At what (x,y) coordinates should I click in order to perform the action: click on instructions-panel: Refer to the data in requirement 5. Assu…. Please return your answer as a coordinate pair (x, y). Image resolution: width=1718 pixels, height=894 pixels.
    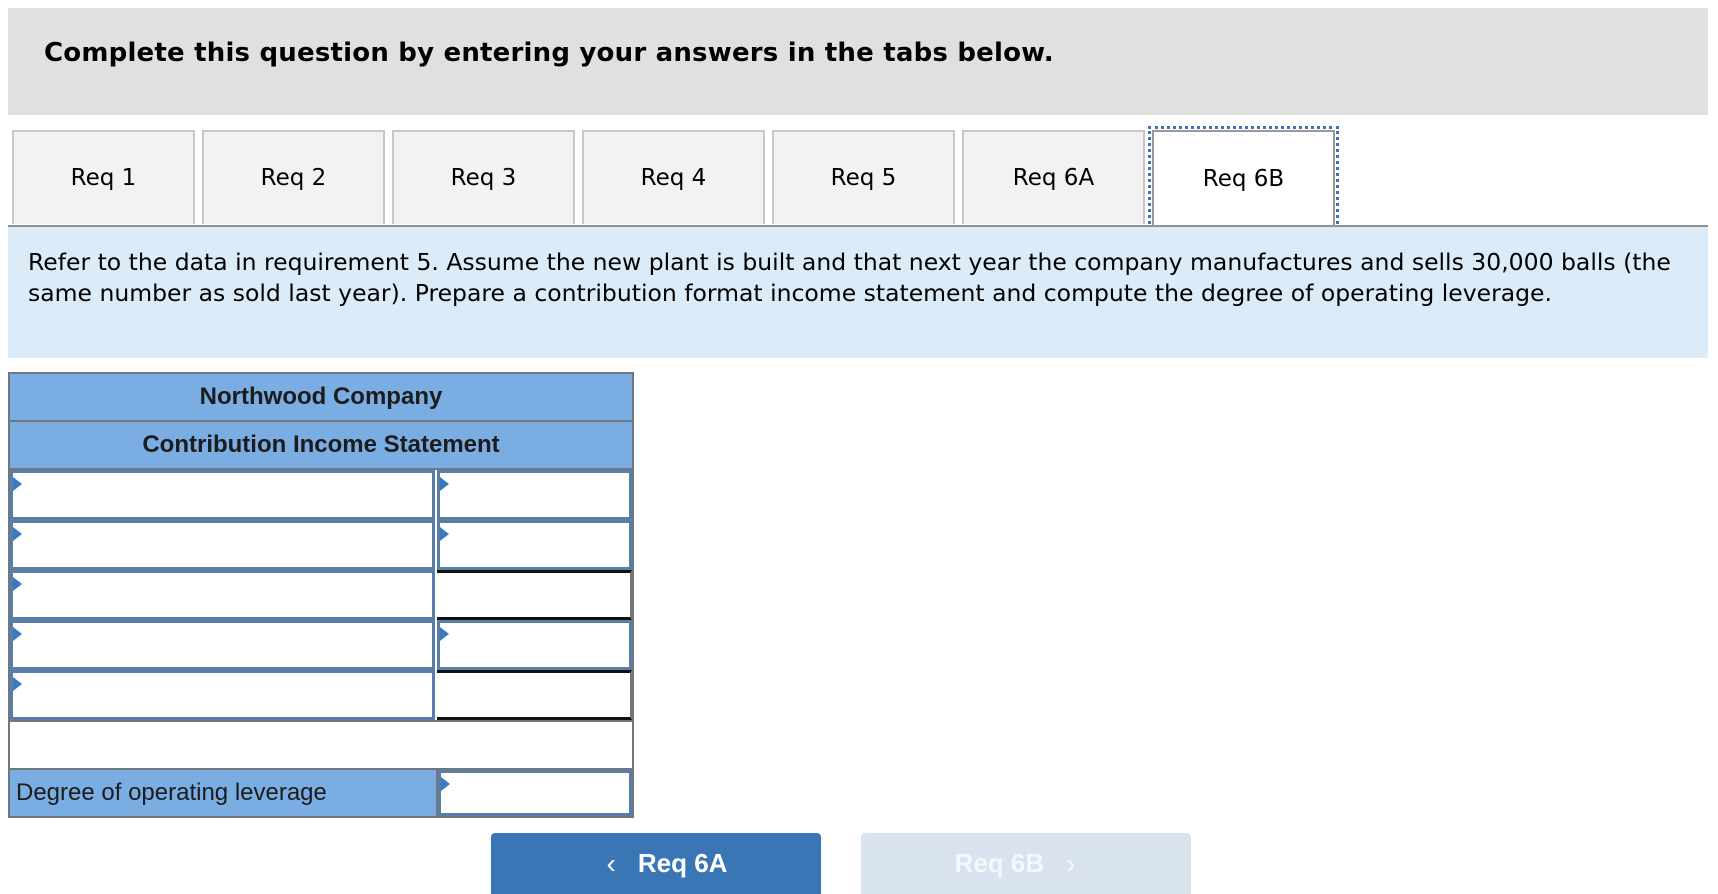
    Looking at the image, I should click on (858, 292).